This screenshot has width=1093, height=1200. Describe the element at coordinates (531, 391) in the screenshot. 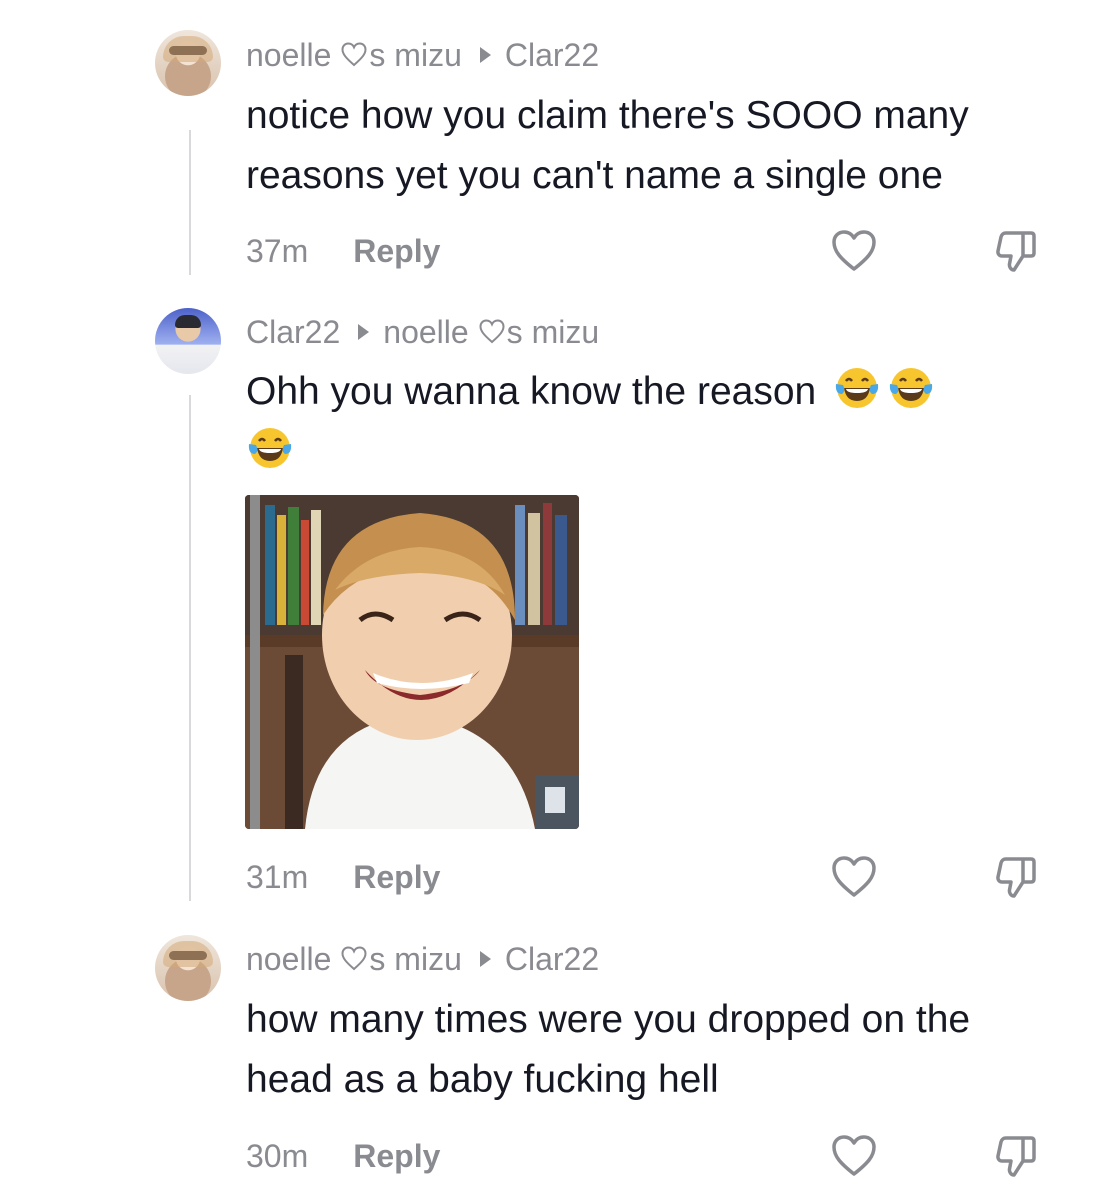

I see `comment-text: Ohh you wanna know the reason` at that location.